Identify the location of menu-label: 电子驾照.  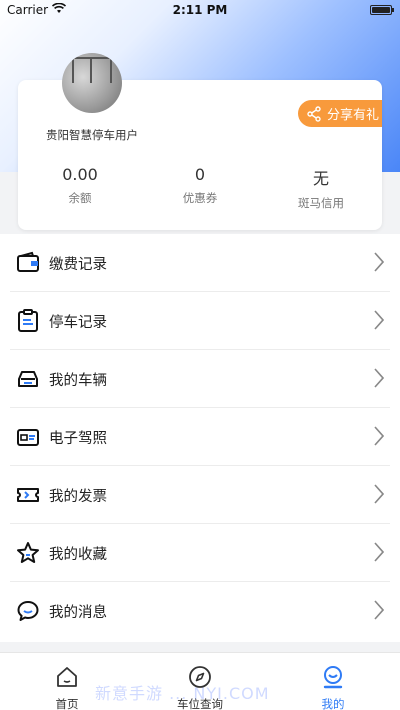
(78, 439).